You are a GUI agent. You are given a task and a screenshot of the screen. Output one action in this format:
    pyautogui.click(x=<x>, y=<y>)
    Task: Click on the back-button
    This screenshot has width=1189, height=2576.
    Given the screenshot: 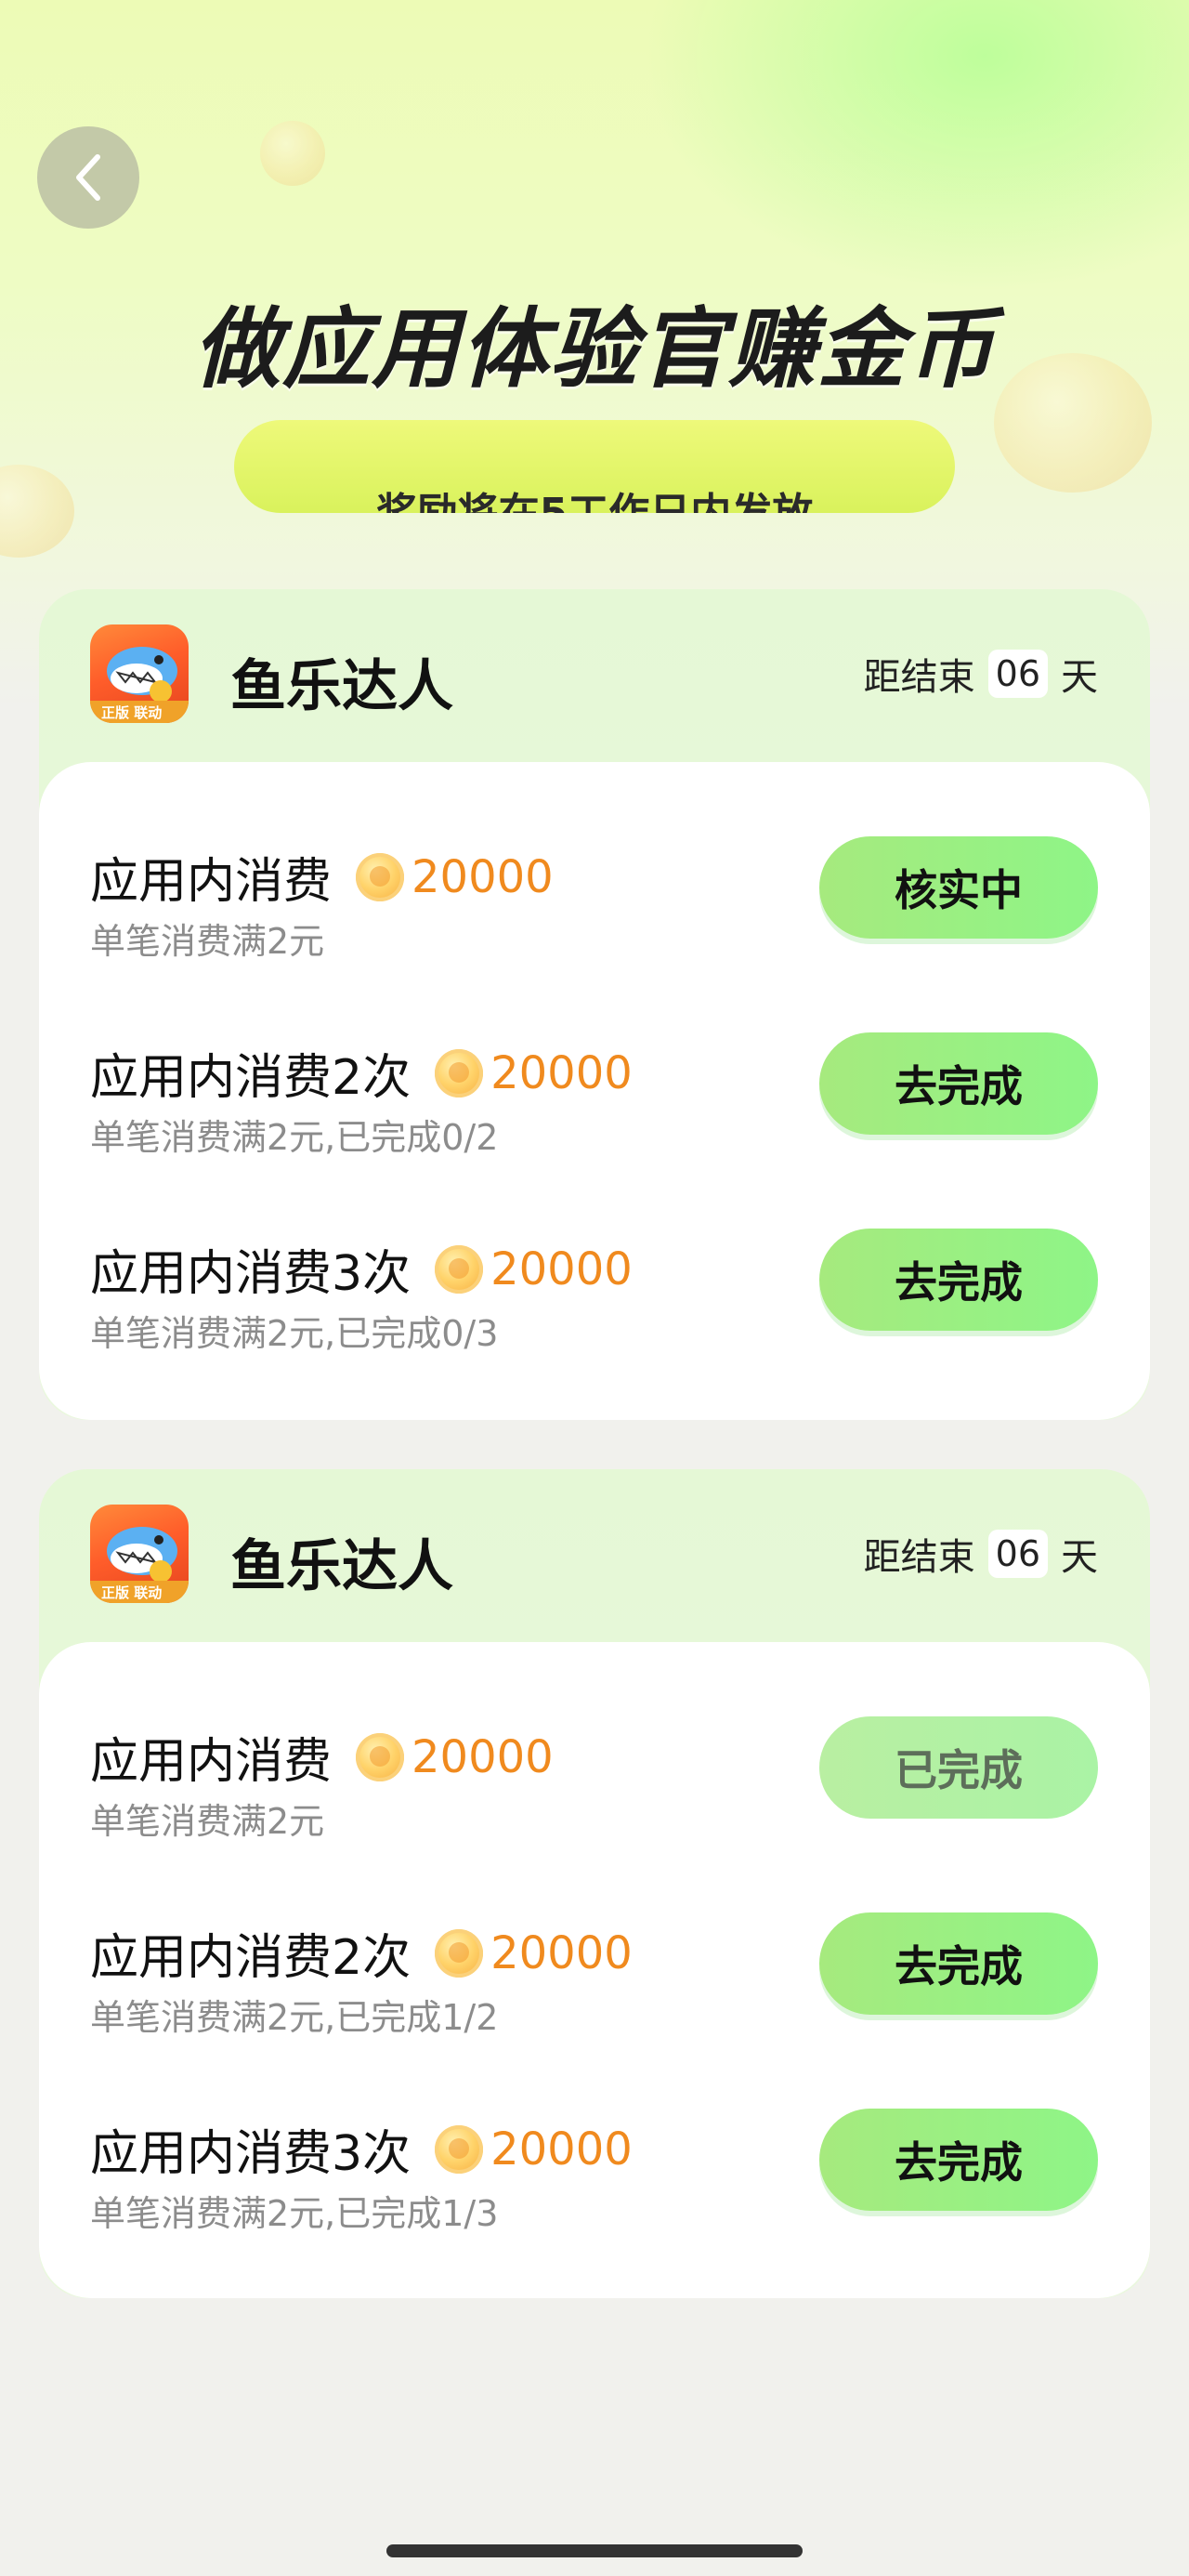 What is the action you would take?
    pyautogui.click(x=88, y=177)
    